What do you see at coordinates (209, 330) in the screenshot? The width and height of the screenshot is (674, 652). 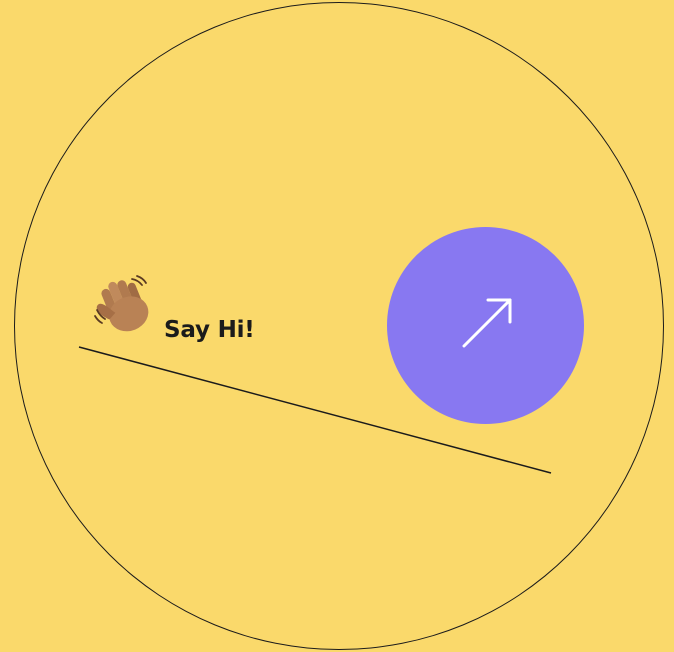 I see `say-hi-label: Say Hi!` at bounding box center [209, 330].